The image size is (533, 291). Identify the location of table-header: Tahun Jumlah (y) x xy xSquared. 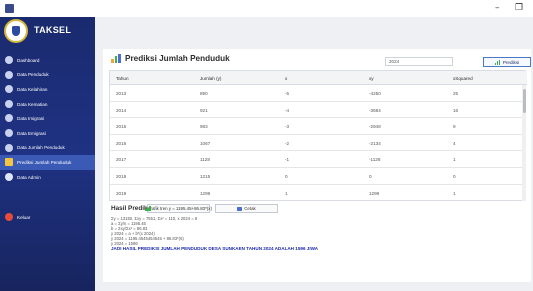
(318, 78).